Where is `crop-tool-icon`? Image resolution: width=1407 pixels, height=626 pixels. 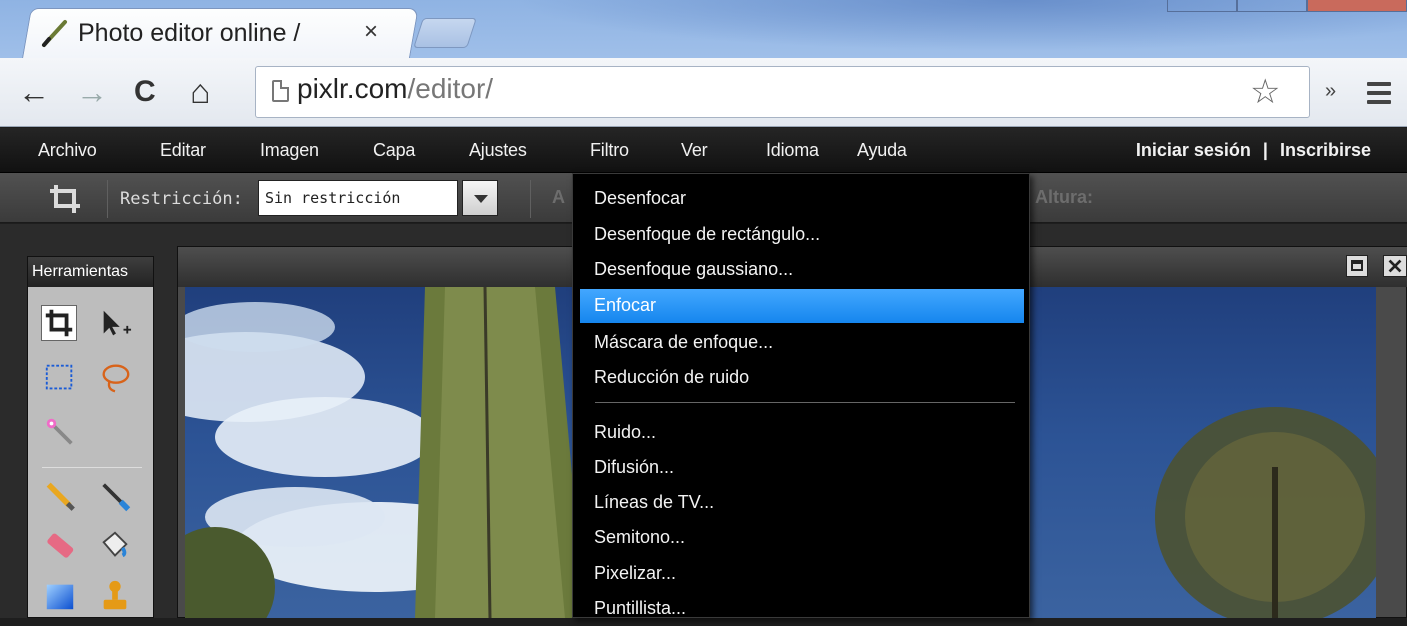
crop-tool-icon is located at coordinates (59, 323).